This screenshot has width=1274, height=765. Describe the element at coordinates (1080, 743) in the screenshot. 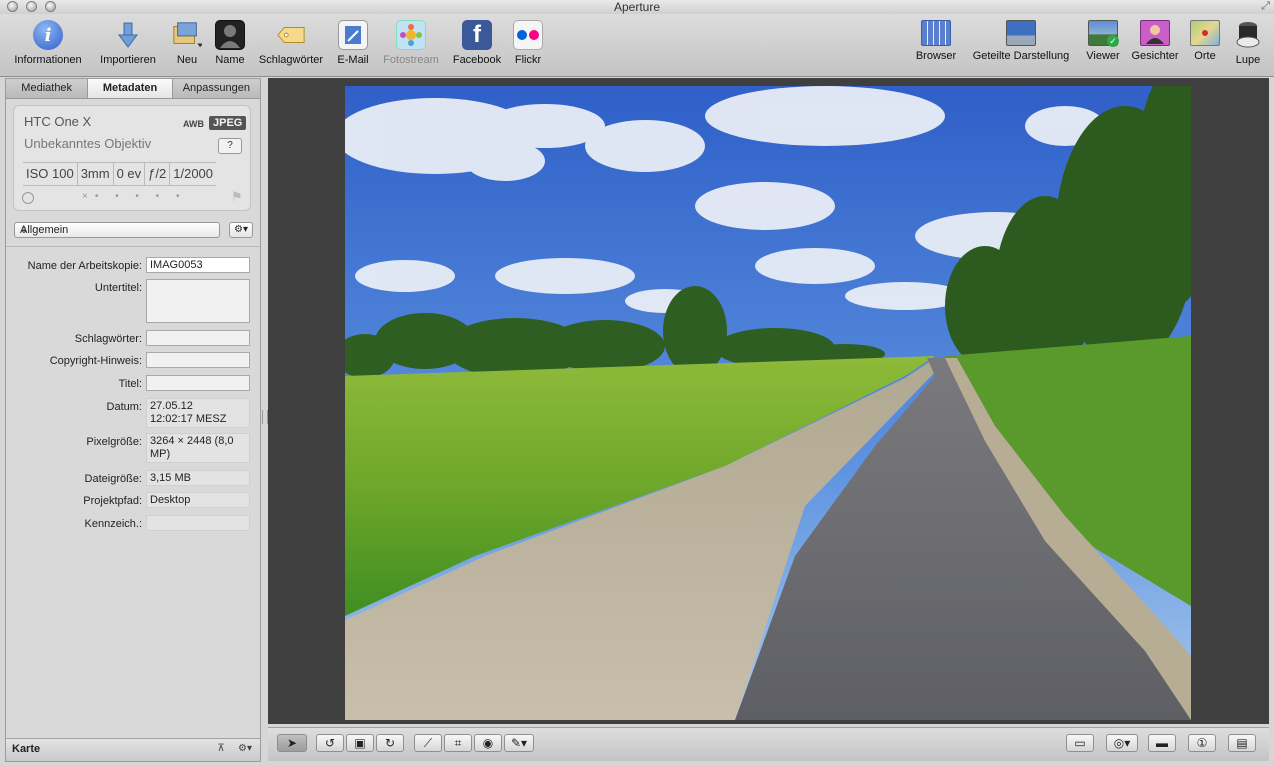

I see `view-mode-button: ▭` at that location.